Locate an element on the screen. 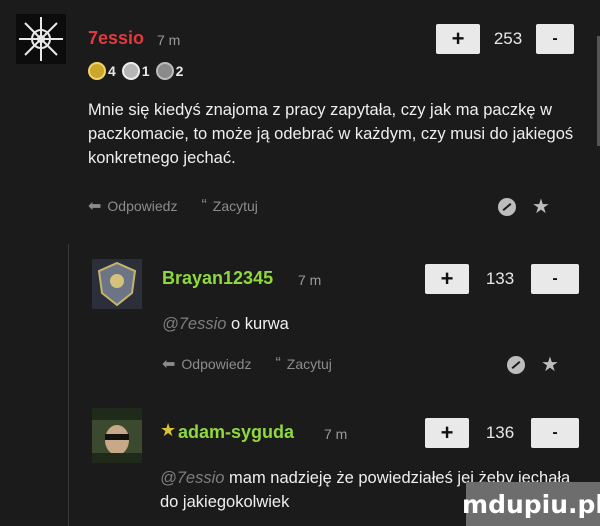  user-badges: 4 1 2 is located at coordinates (135, 71).